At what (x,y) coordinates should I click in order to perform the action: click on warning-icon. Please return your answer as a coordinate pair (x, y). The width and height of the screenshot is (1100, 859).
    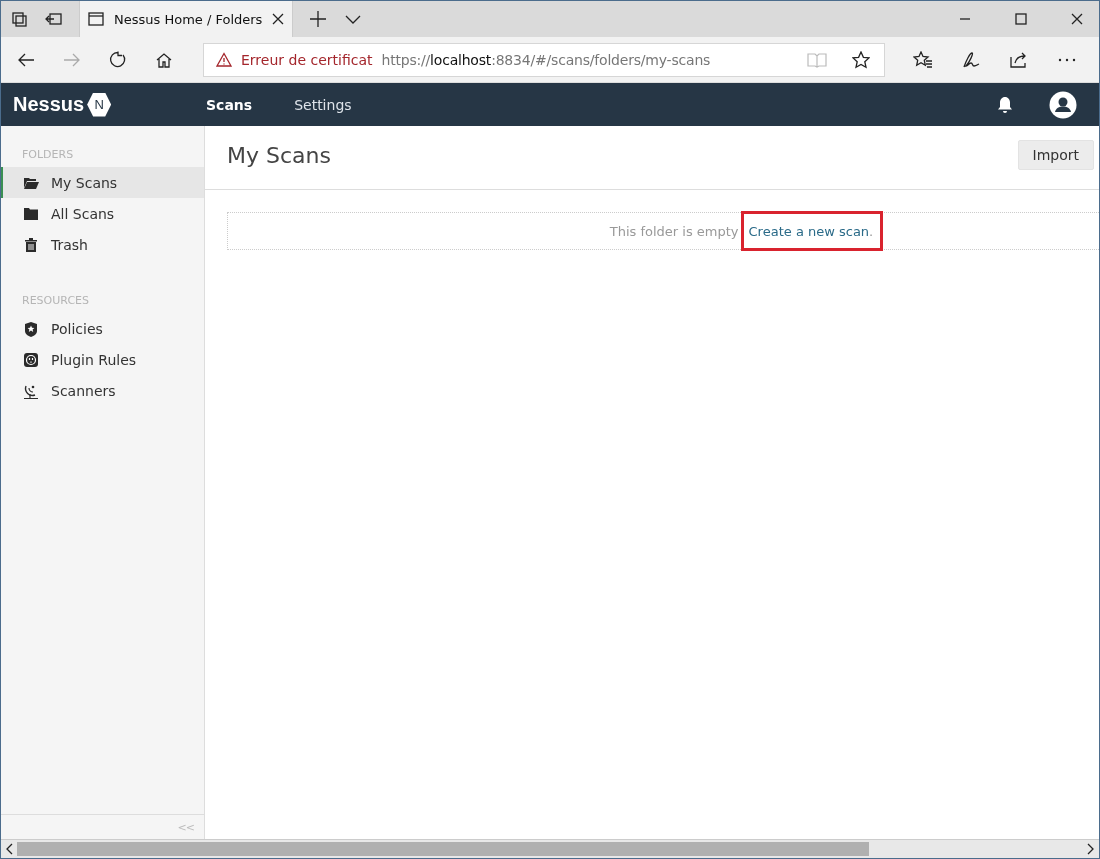
    Looking at the image, I should click on (224, 59).